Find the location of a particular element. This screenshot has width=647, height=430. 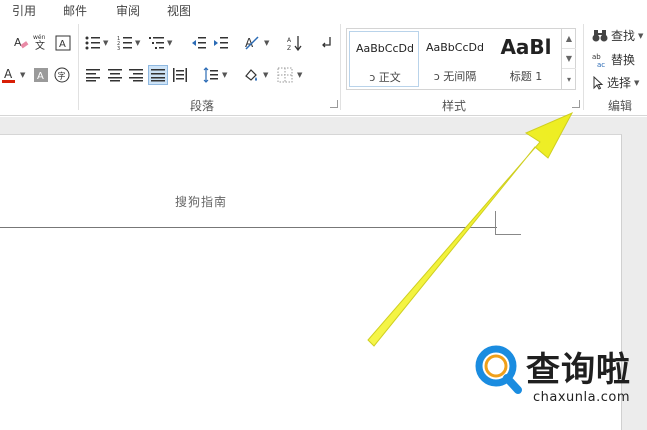

watermark: 查询啦 chaxunla.com is located at coordinates (557, 375).